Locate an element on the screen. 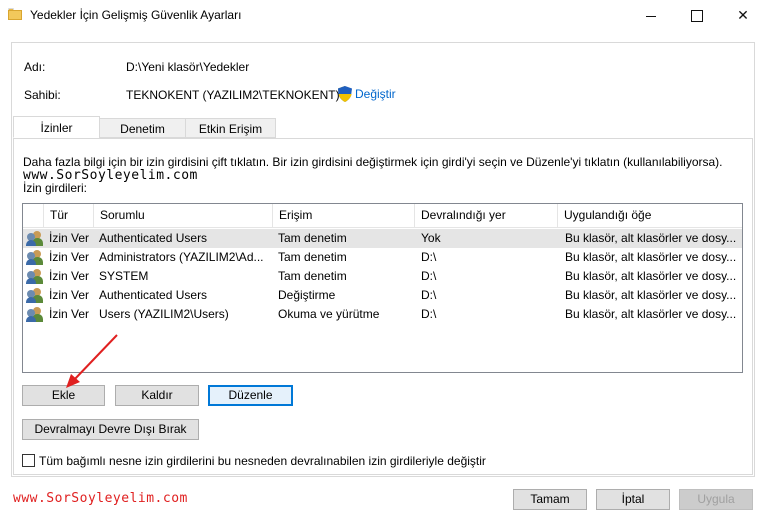 This screenshot has height=516, width=766. remove-button: Kaldır is located at coordinates (157, 395).